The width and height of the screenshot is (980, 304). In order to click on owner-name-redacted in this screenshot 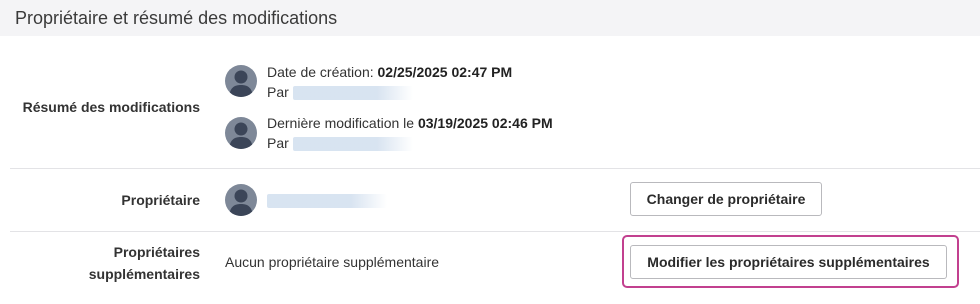, I will do `click(327, 201)`.